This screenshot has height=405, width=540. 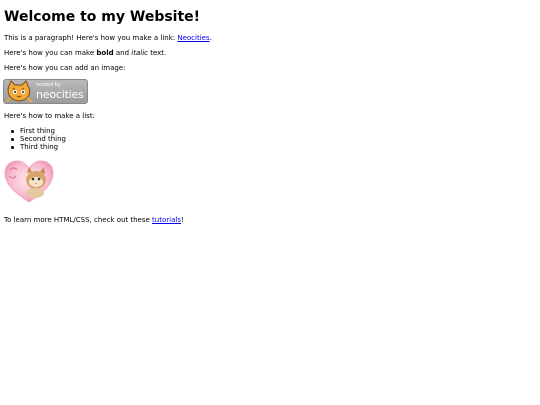 I want to click on list-item-label: First thing, so click(x=37, y=131).